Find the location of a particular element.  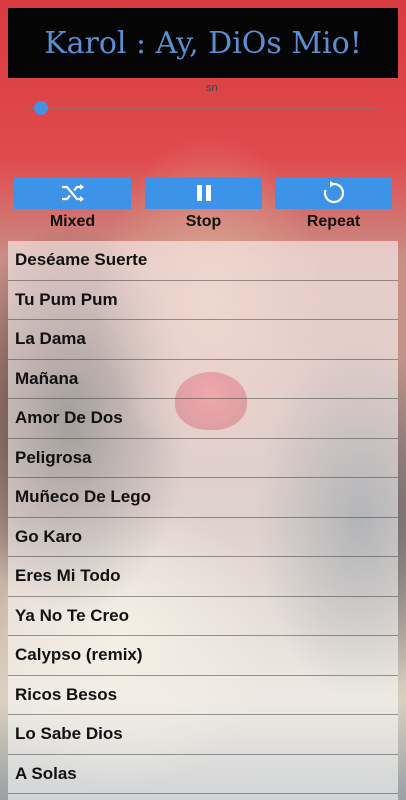

seek-bar is located at coordinates (204, 108).